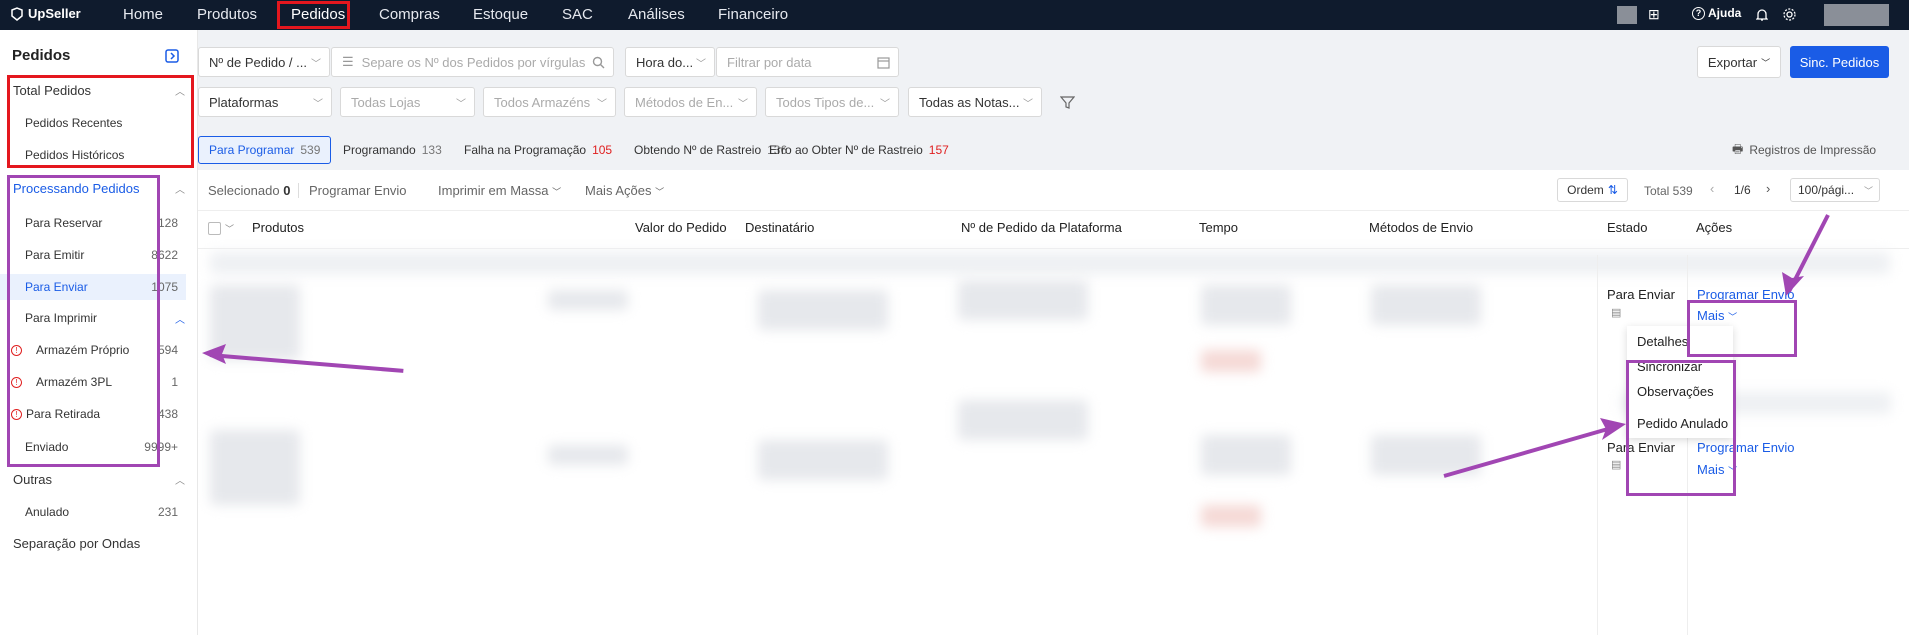  I want to click on upseller-logo-icon, so click(17, 13).